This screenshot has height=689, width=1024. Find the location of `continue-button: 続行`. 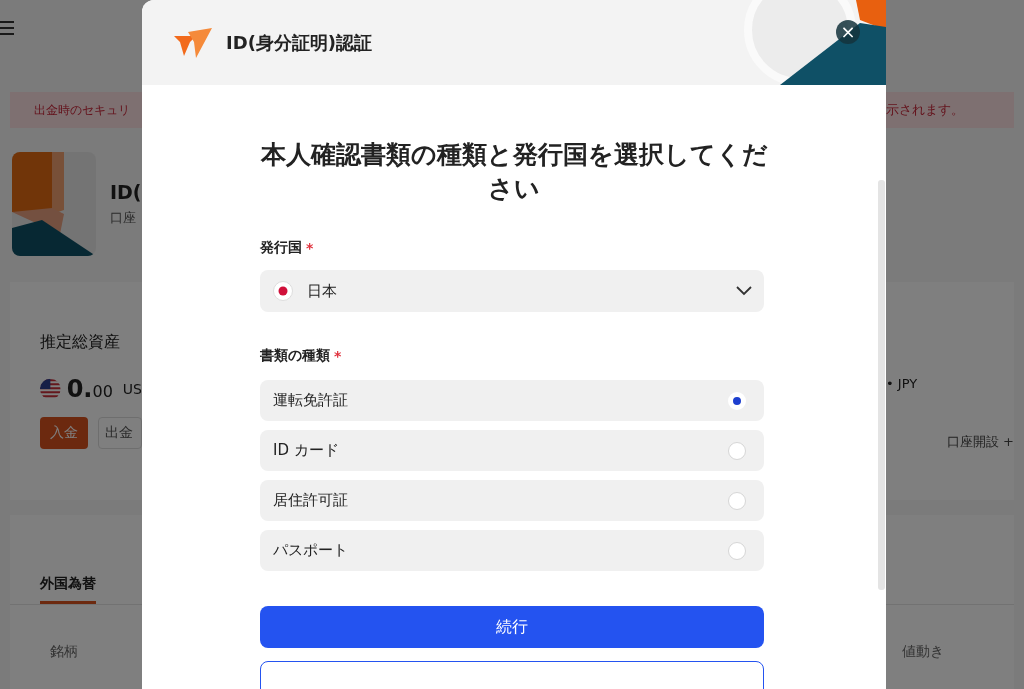

continue-button: 続行 is located at coordinates (512, 627).